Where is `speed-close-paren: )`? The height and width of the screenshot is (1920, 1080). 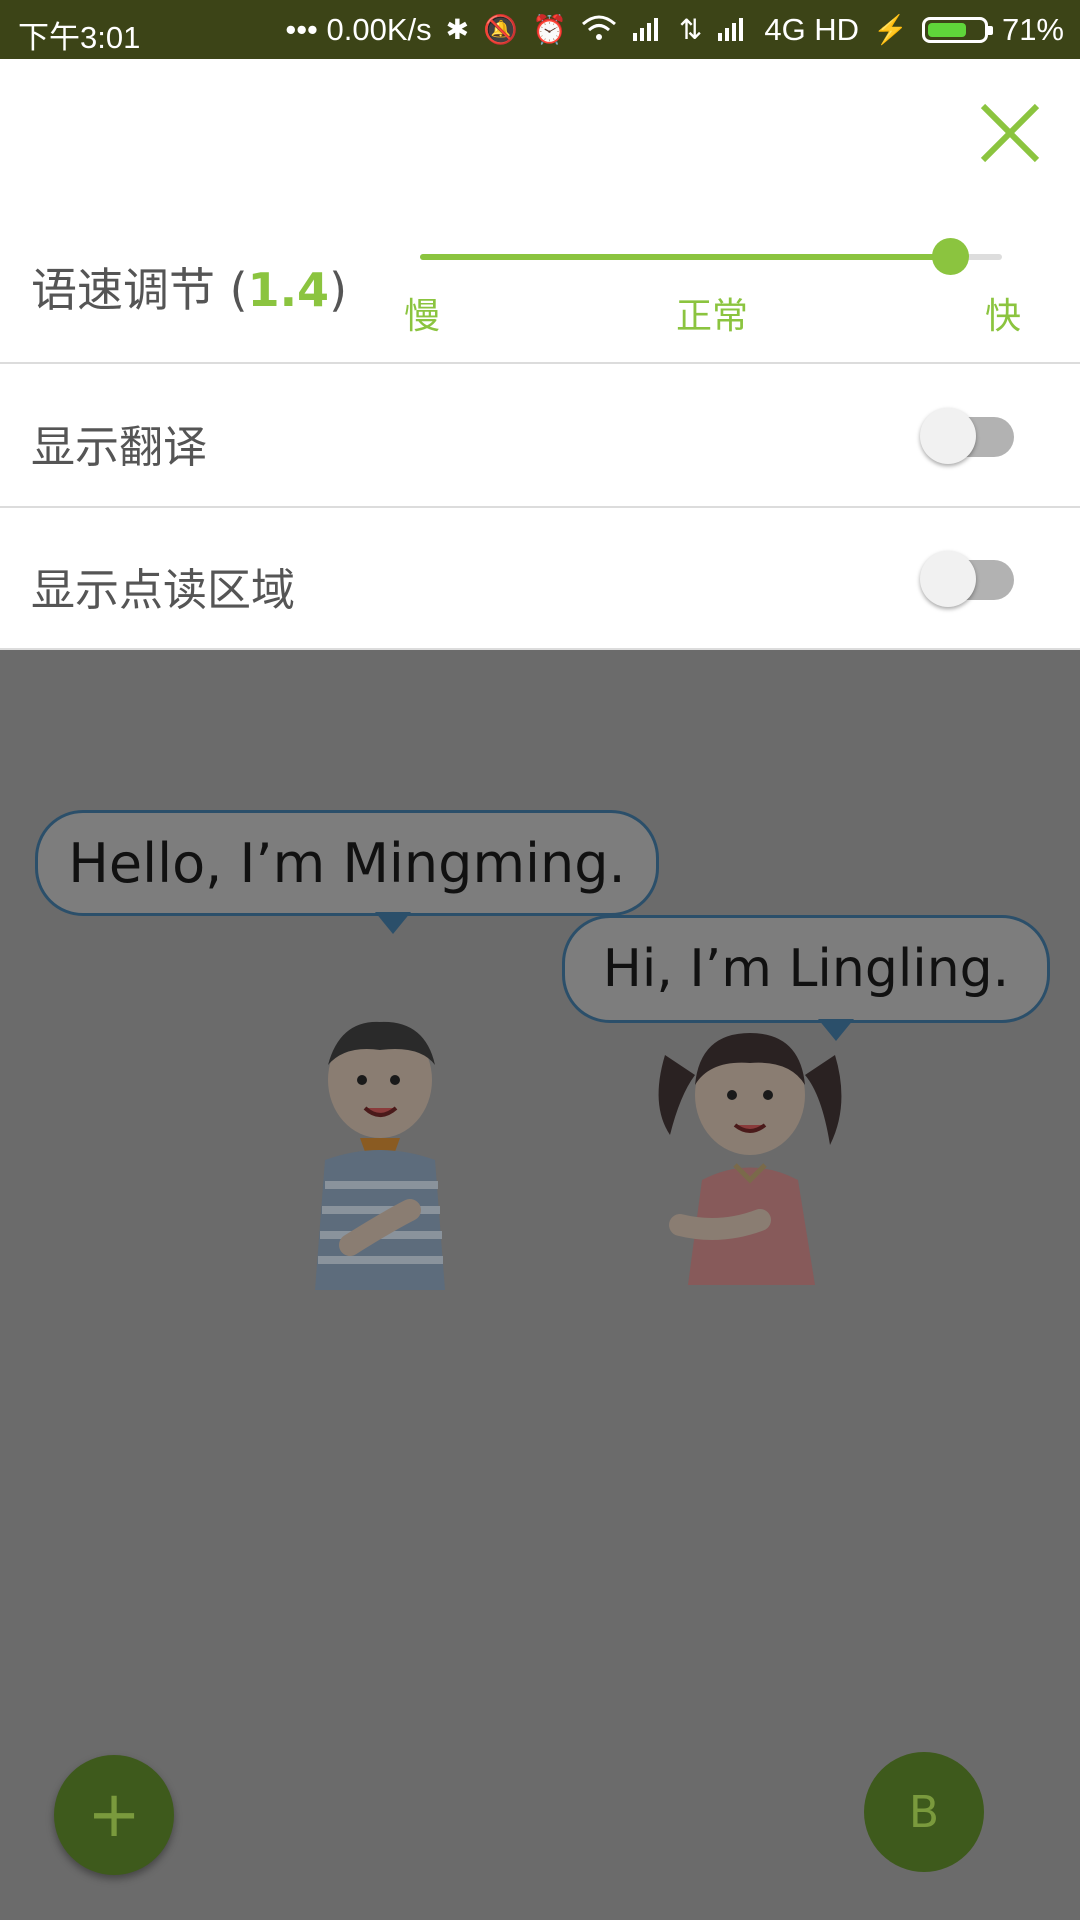
speed-close-paren: ) is located at coordinates (338, 290).